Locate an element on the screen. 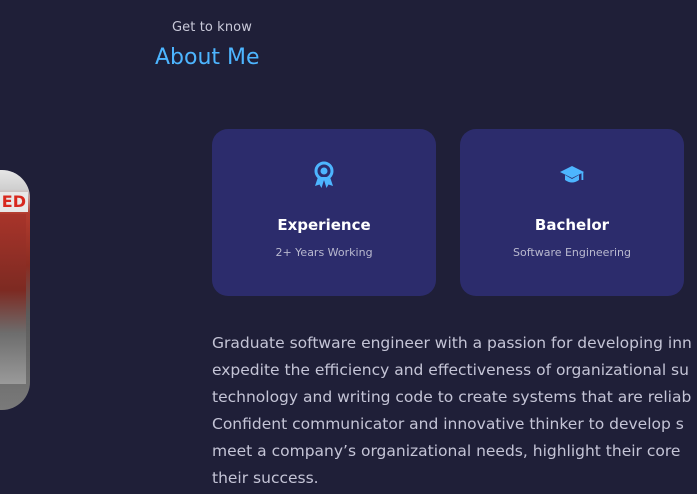 The width and height of the screenshot is (697, 494). experience-title: Experience is located at coordinates (324, 225).